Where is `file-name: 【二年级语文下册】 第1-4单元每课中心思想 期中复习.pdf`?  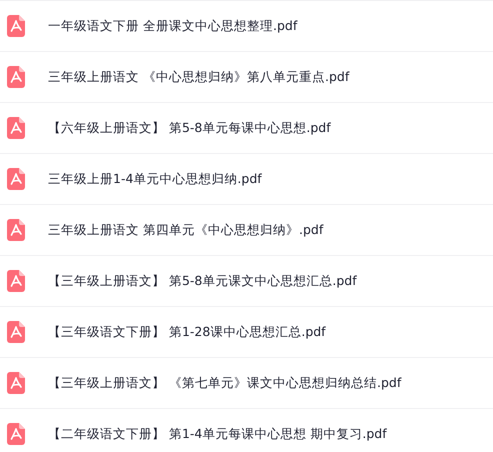
file-name: 【二年级语文下册】 第1-4单元每课中心思想 期中复习.pdf is located at coordinates (217, 434).